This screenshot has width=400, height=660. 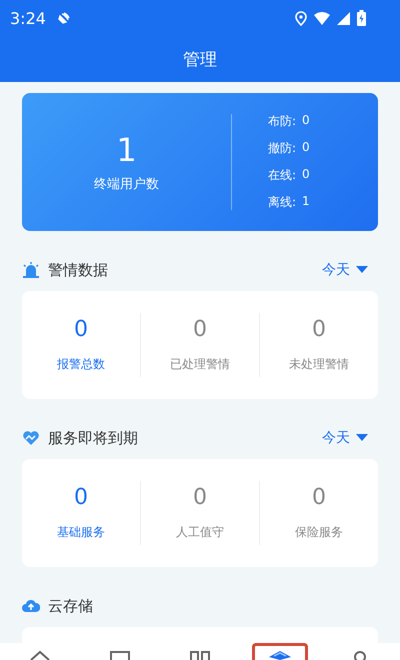 I want to click on heart-icon, so click(x=31, y=438).